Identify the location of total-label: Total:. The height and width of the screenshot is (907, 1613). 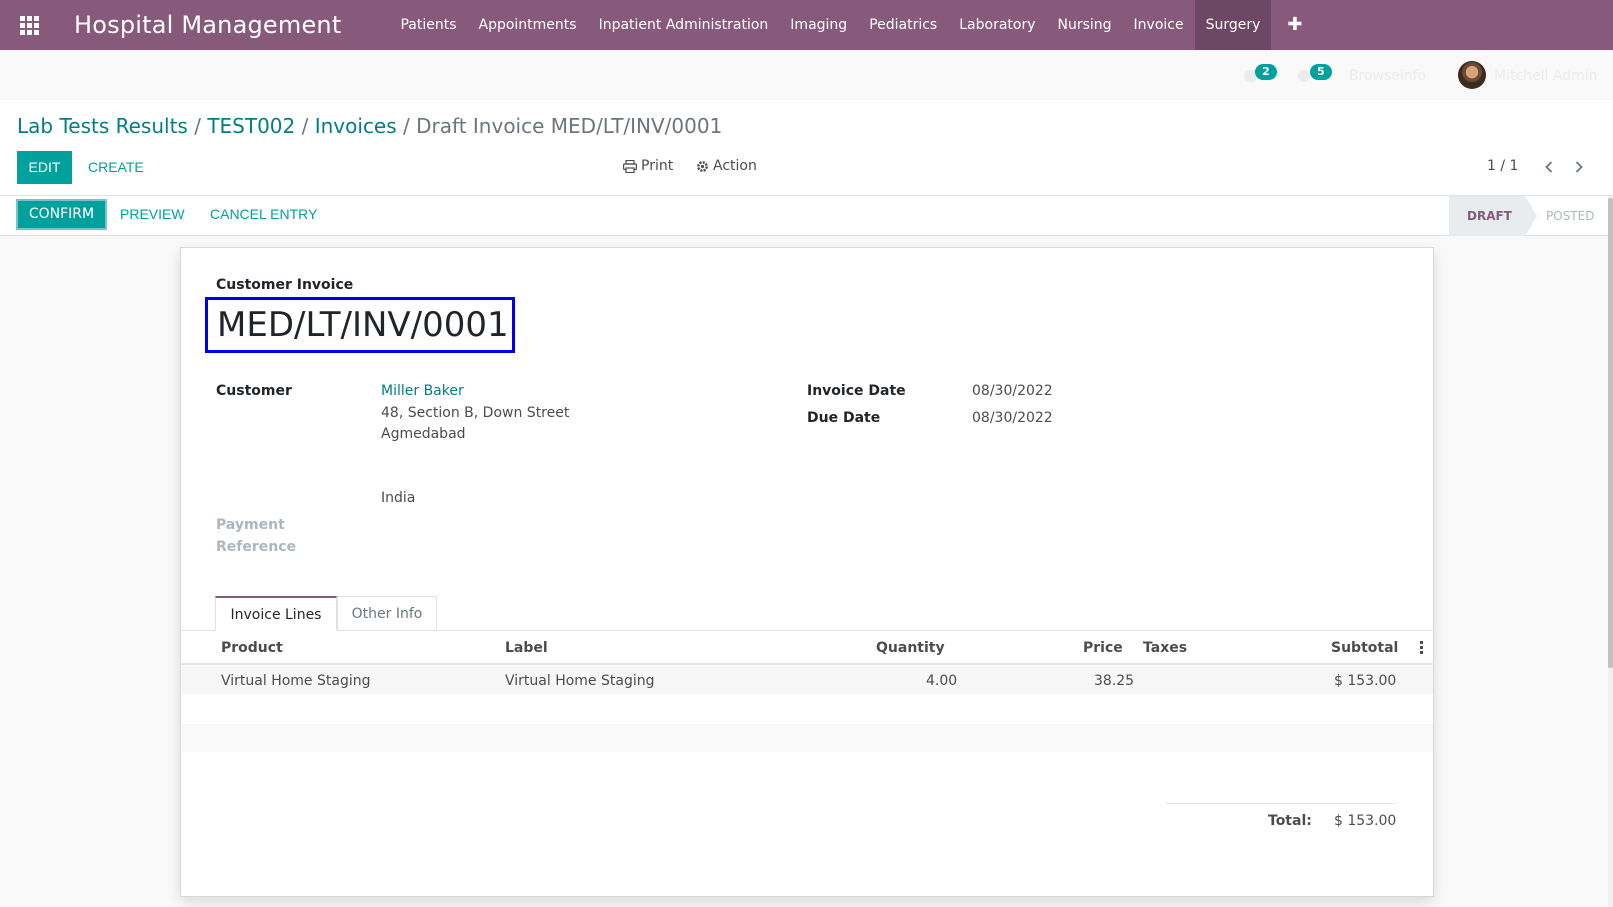
(1290, 821).